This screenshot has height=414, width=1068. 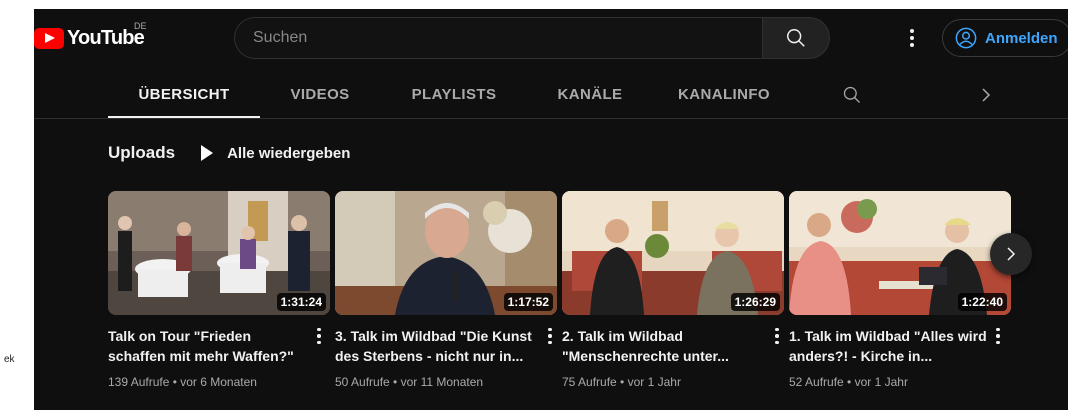 What do you see at coordinates (9, 359) in the screenshot?
I see `edge-text-fragment: ek` at bounding box center [9, 359].